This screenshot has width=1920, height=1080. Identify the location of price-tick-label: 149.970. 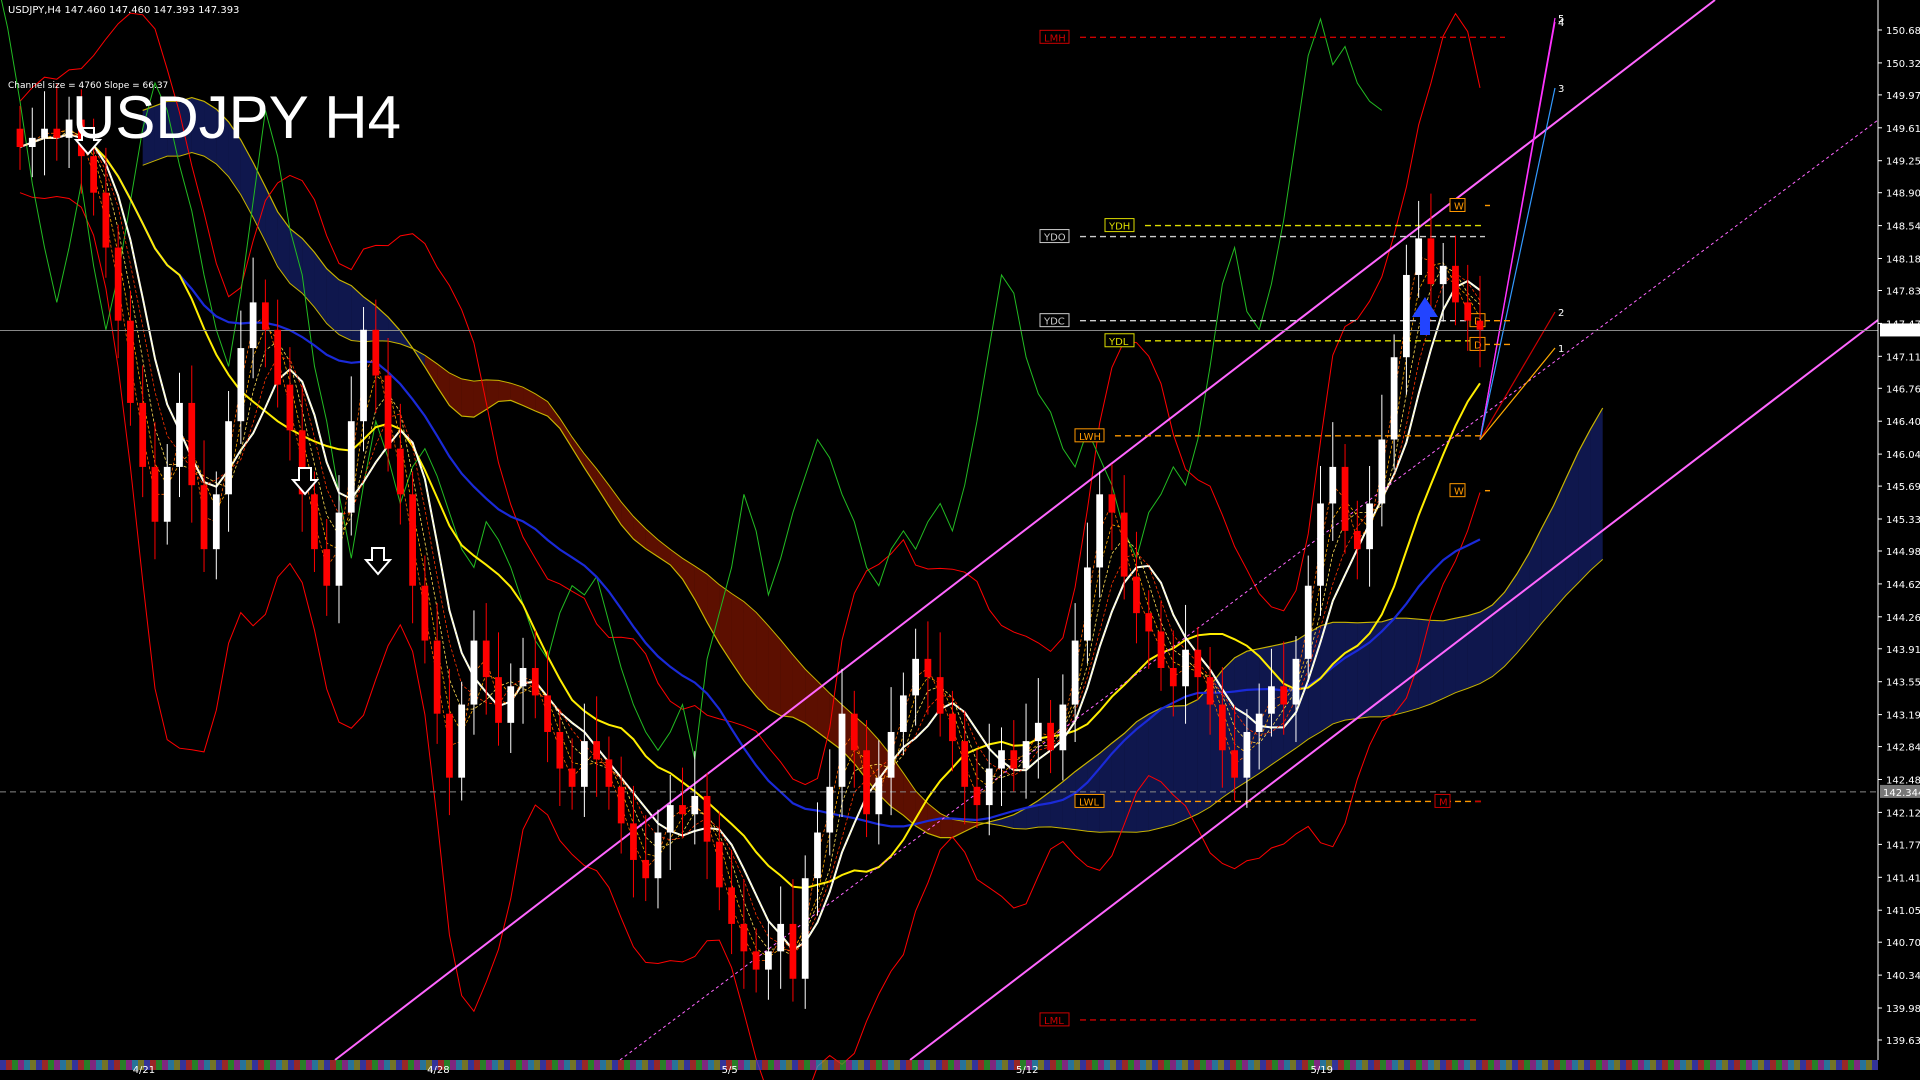
(1903, 96).